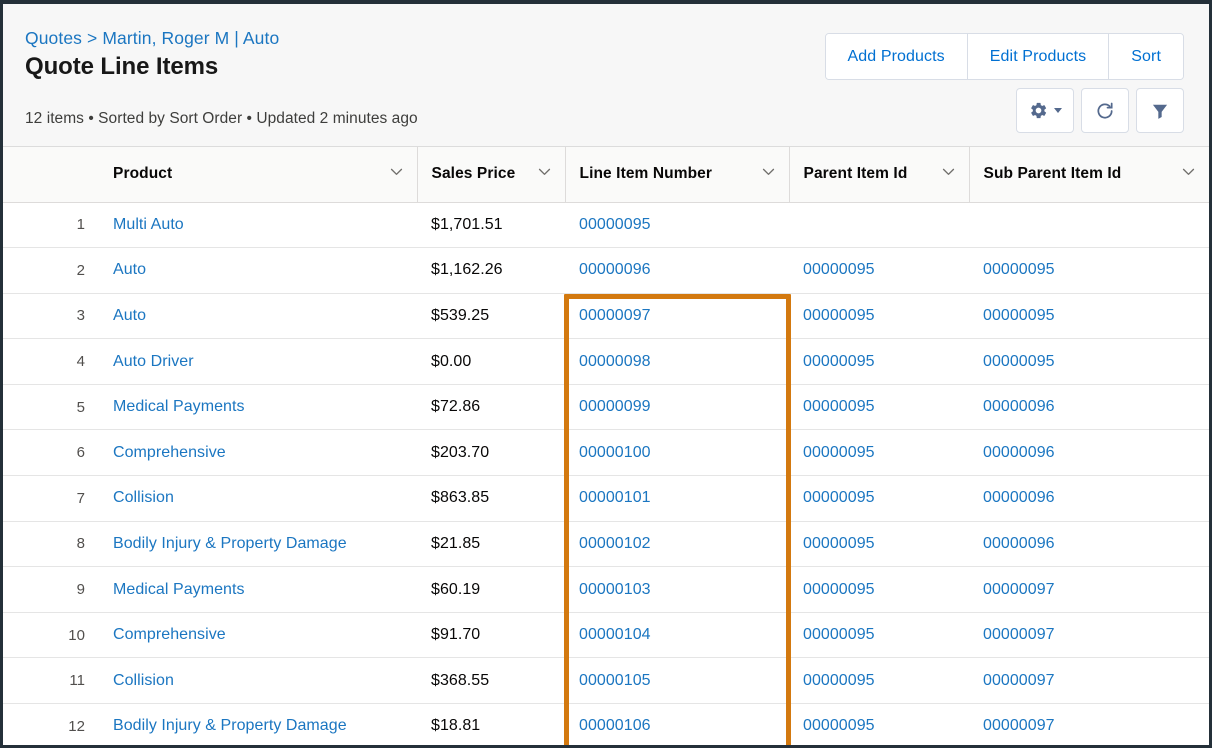  Describe the element at coordinates (677, 635) in the screenshot. I see `cell-line-item-number: 00000104` at that location.